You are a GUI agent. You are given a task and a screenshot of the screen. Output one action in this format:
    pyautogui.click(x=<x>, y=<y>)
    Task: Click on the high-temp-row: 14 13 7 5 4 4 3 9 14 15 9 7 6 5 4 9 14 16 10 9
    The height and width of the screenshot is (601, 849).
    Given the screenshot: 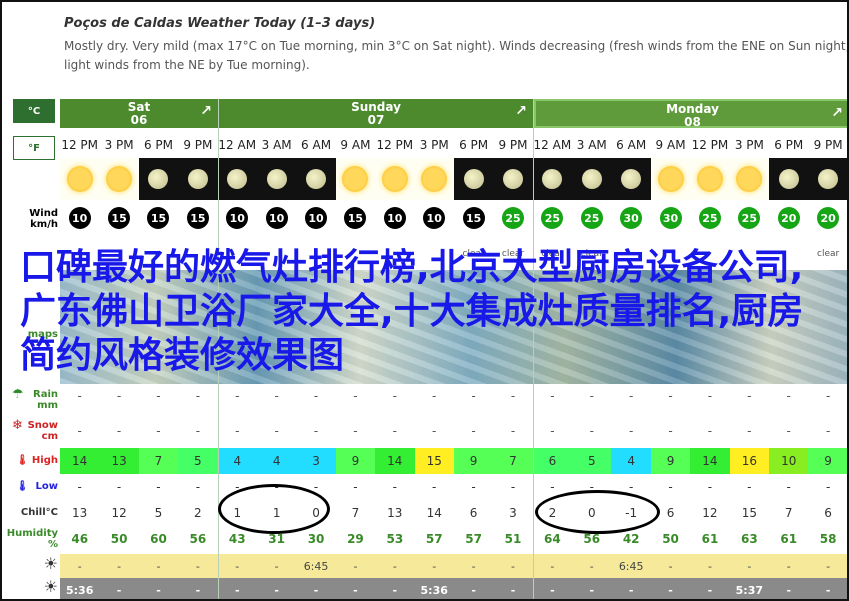 What is the action you would take?
    pyautogui.click(x=453, y=461)
    